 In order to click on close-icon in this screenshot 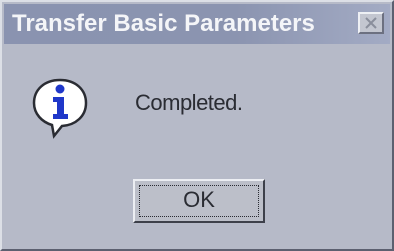, I will do `click(371, 23)`.